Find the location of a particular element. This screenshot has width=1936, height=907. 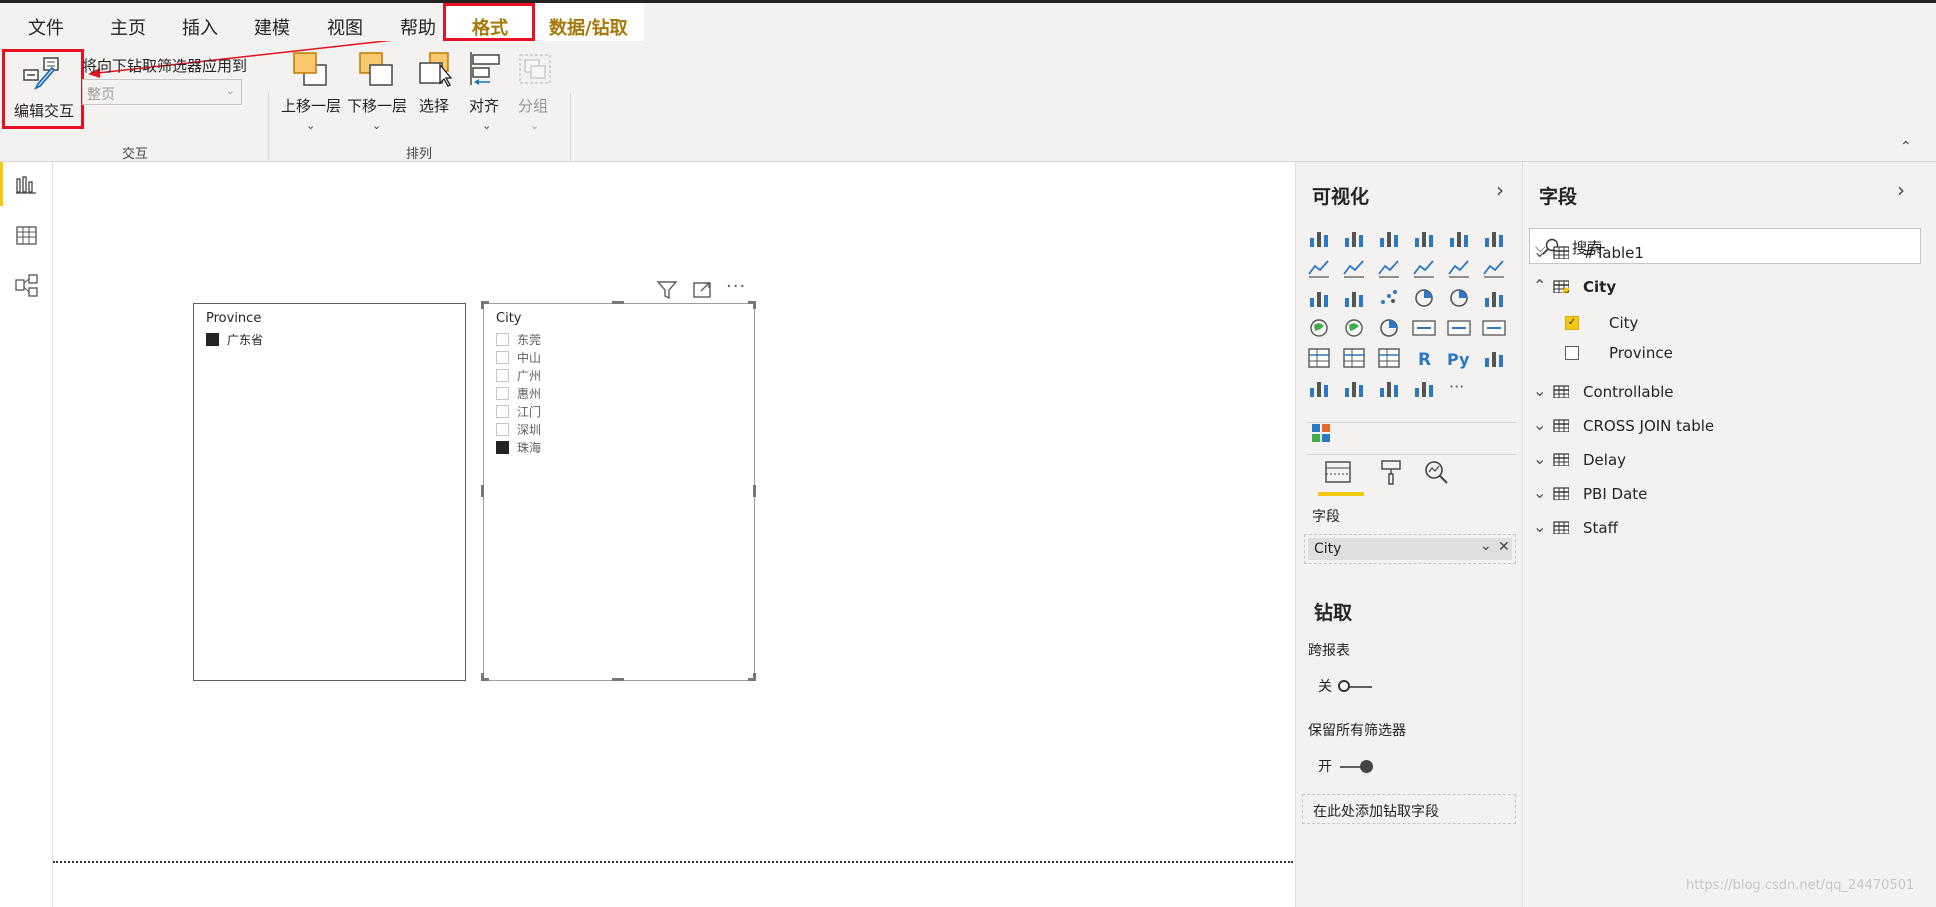

power-apps-icon is located at coordinates (1424, 388).